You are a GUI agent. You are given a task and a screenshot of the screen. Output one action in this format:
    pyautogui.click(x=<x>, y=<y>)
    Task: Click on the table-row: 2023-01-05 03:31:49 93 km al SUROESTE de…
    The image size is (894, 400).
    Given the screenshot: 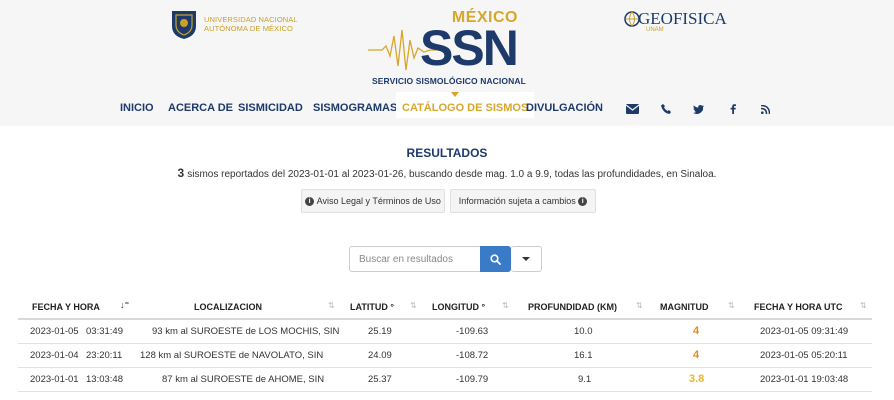 What is the action you would take?
    pyautogui.click(x=445, y=332)
    